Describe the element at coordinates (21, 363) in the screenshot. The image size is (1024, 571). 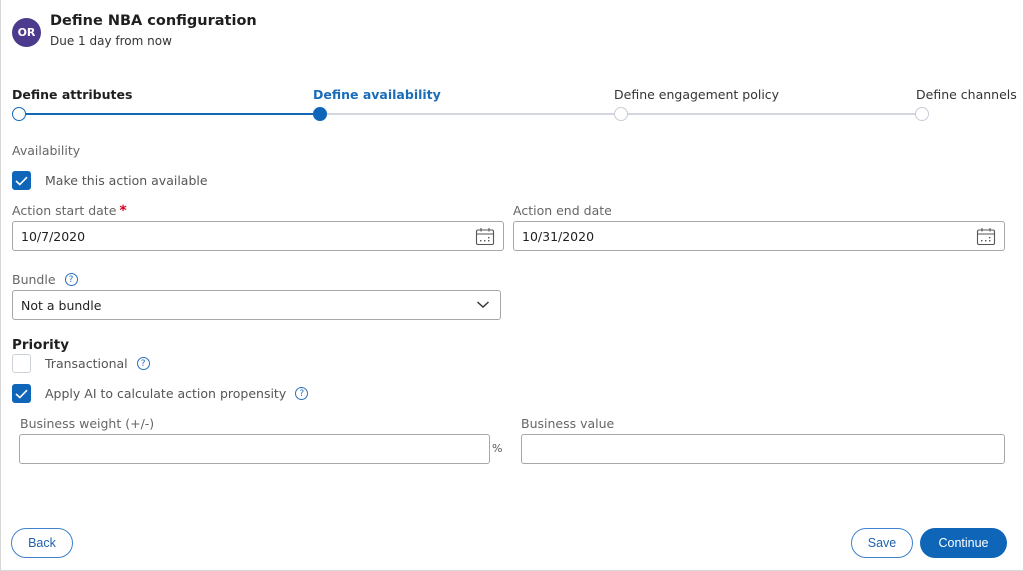
I see `transactional-checkbox` at that location.